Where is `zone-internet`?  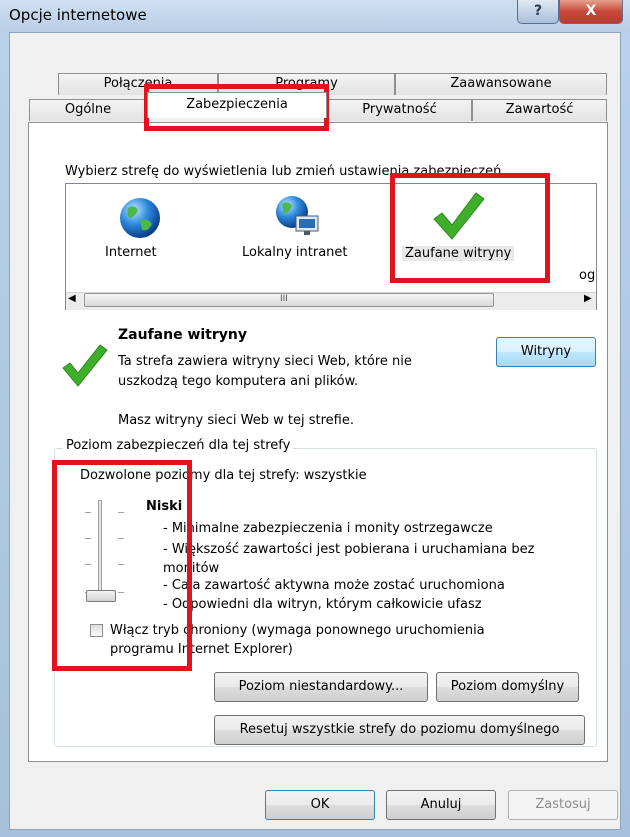
zone-internet is located at coordinates (140, 220).